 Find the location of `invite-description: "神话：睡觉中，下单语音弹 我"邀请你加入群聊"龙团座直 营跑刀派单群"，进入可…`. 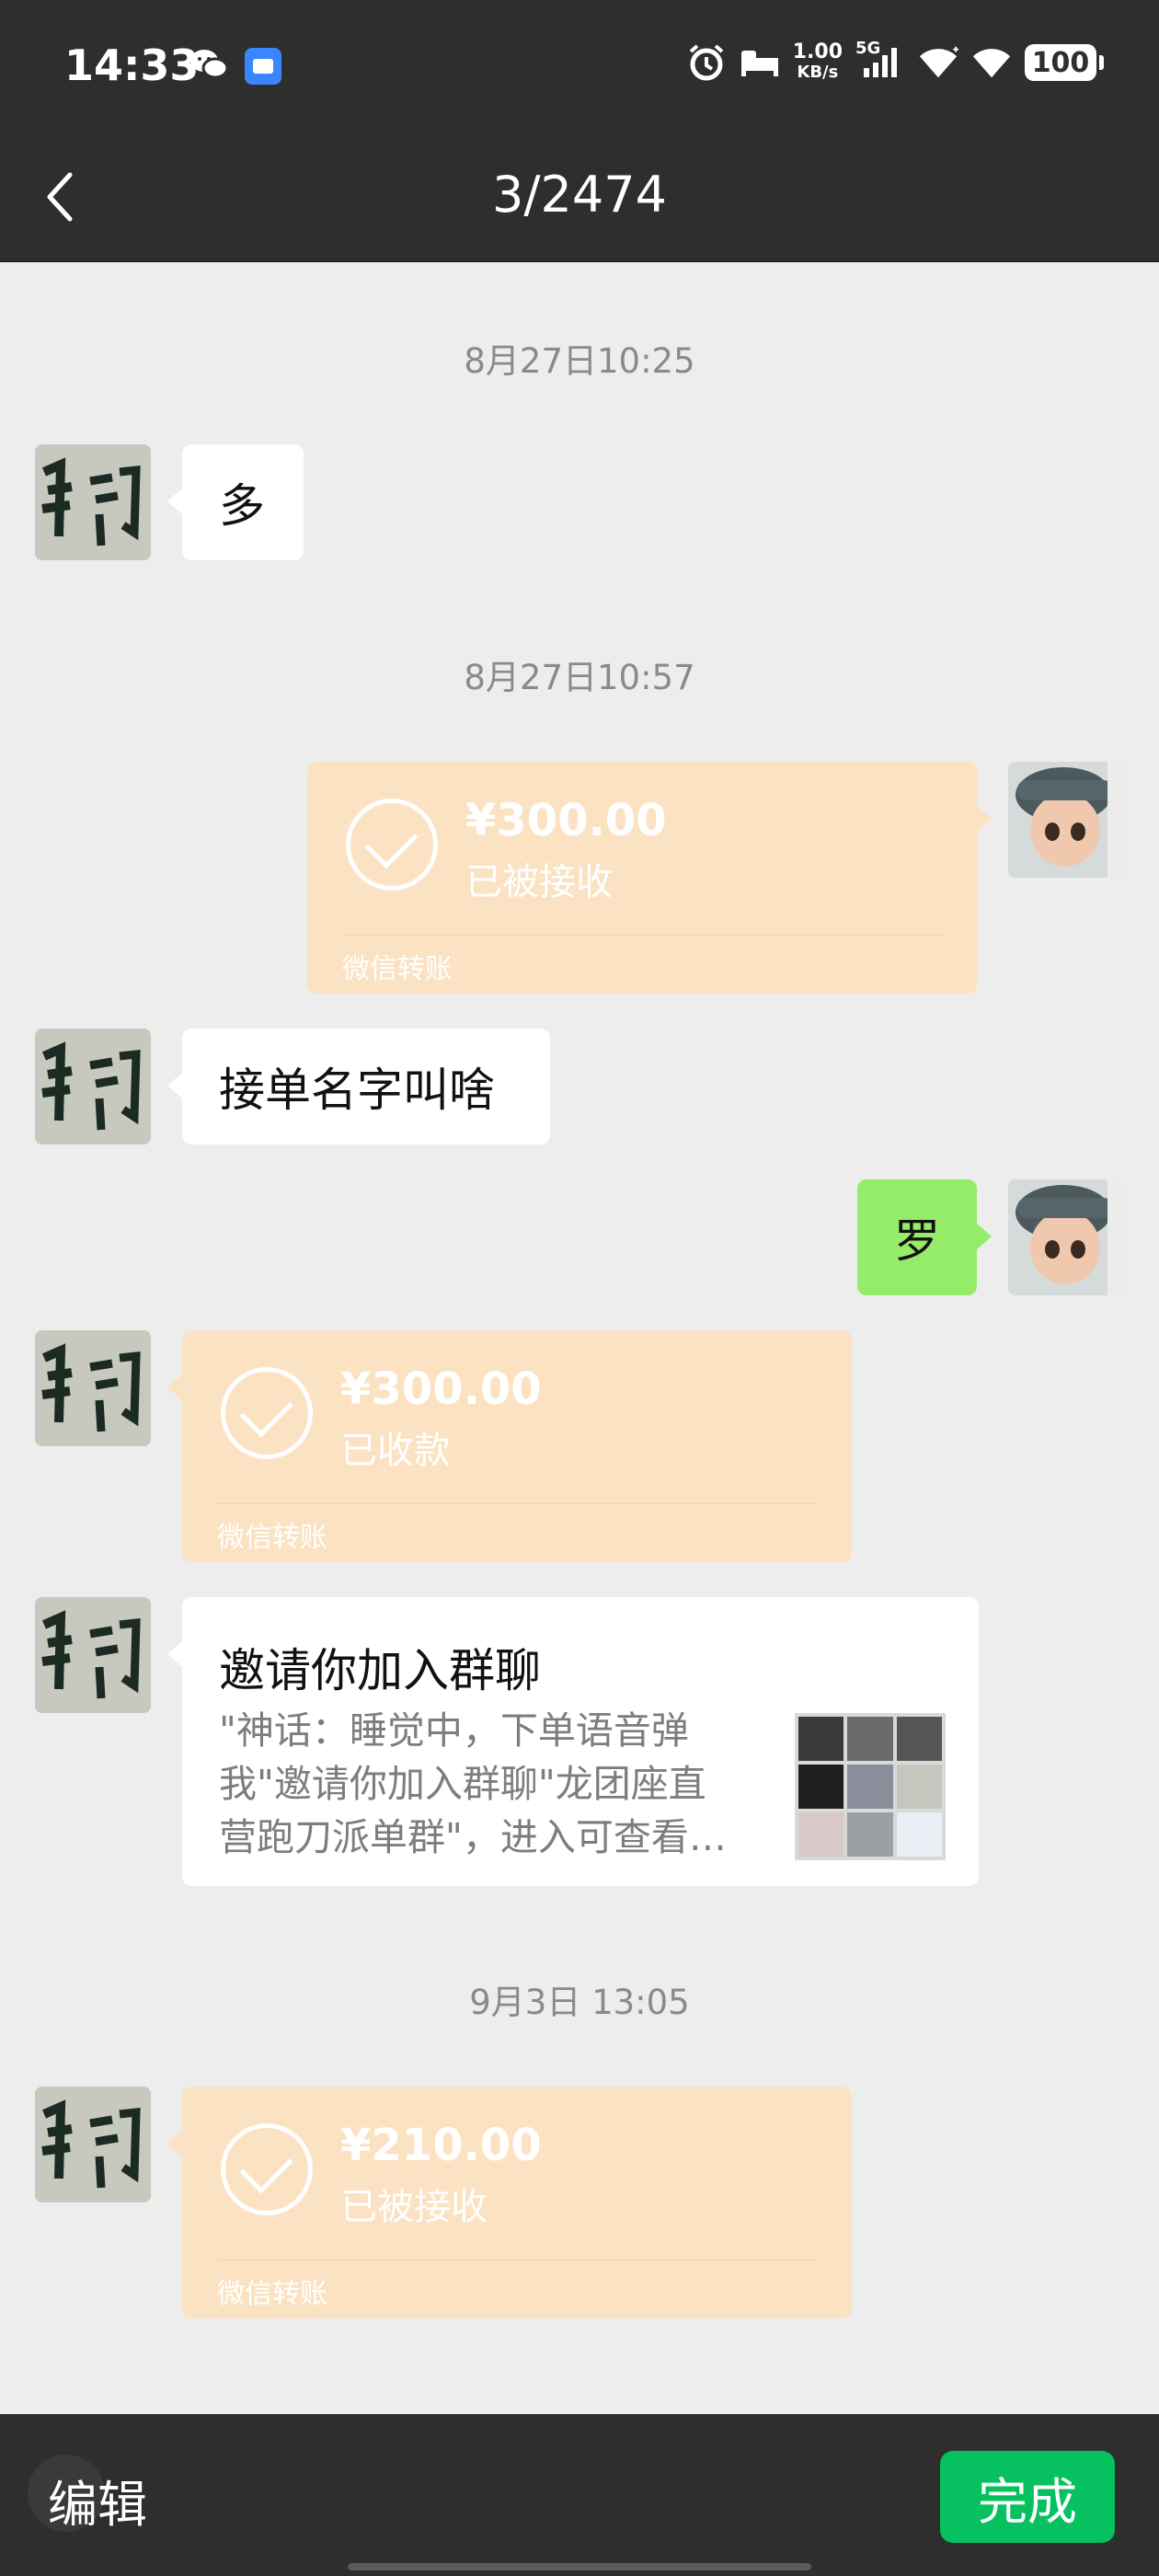

invite-description: "神话：睡觉中，下单语音弹 我"邀请你加入群聊"龙团座直 营跑刀派单群"，进入可… is located at coordinates (473, 1783).